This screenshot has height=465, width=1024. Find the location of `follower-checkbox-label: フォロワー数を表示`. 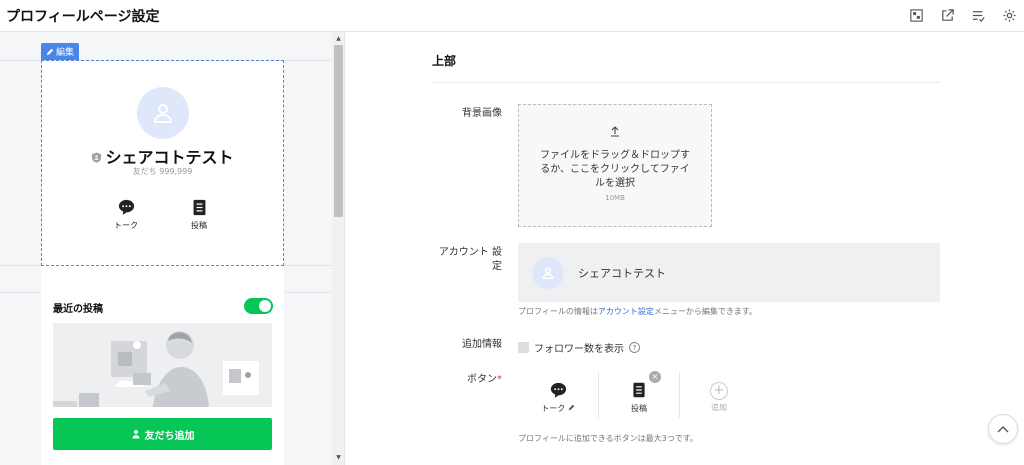

follower-checkbox-label: フォロワー数を表示 is located at coordinates (579, 349).